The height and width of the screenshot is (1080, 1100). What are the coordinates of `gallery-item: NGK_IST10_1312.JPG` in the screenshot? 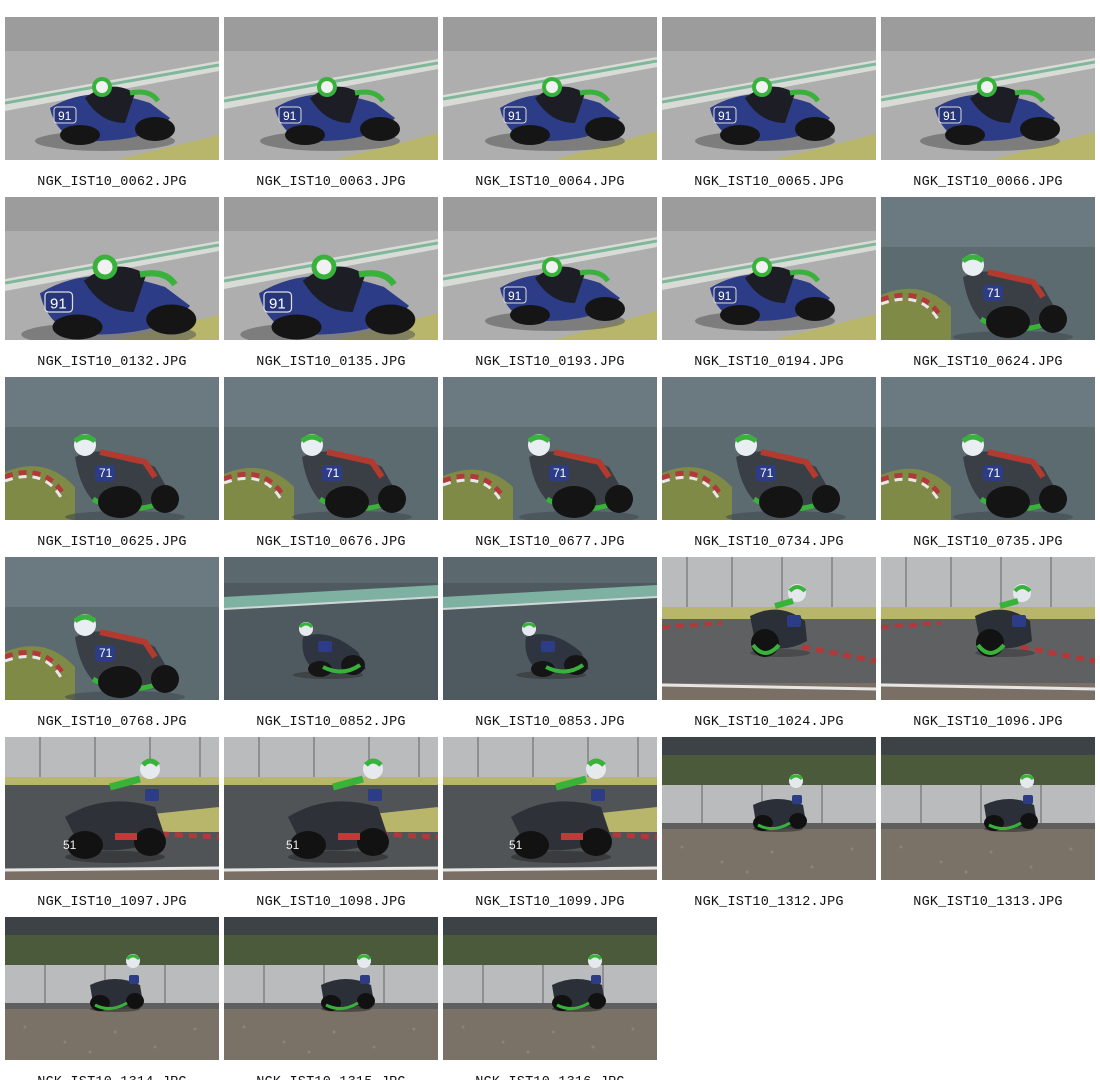 It's located at (769, 827).